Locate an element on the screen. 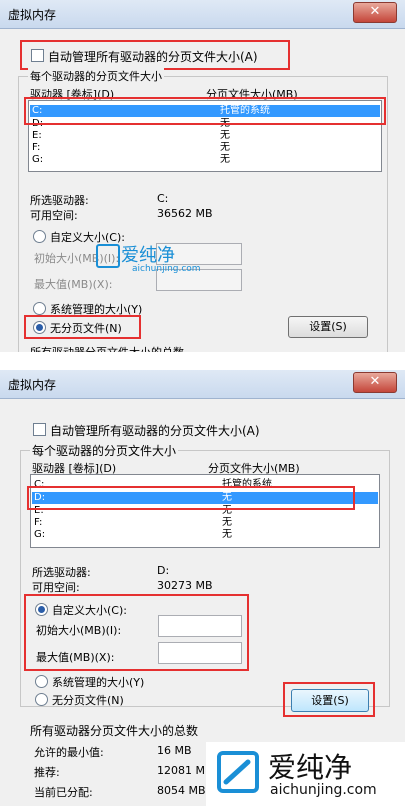  watermark-brand: 爱纯净 is located at coordinates (310, 767).